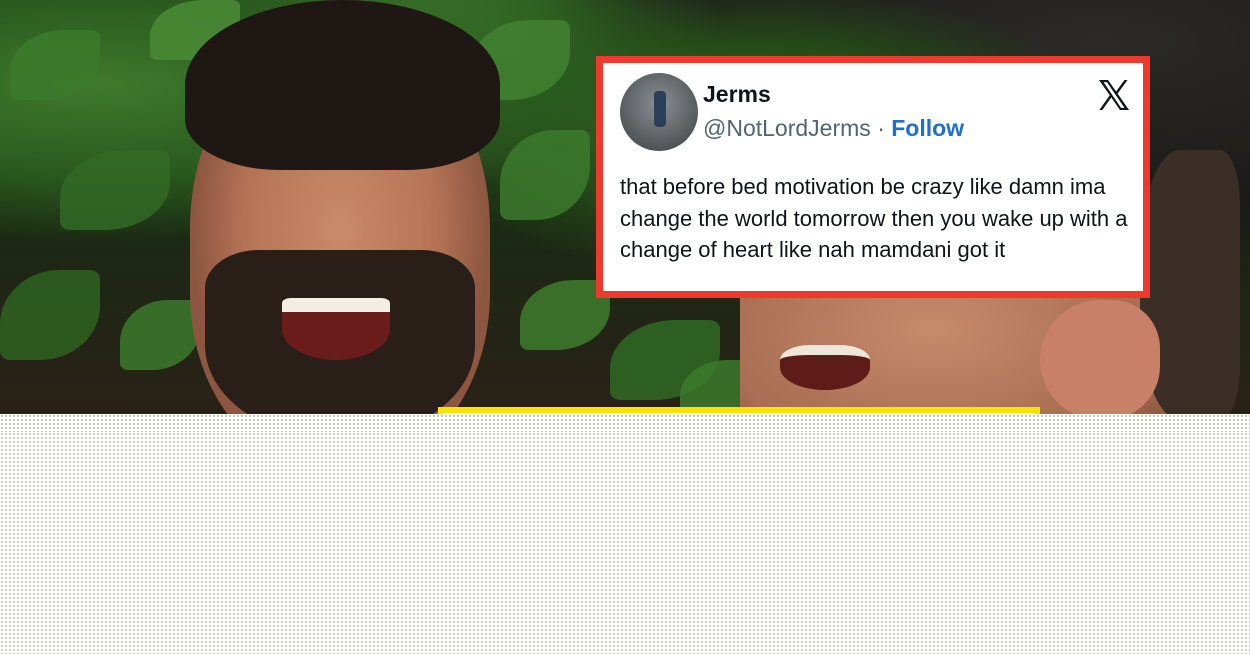 The height and width of the screenshot is (654, 1250). I want to click on avatar, so click(659, 112).